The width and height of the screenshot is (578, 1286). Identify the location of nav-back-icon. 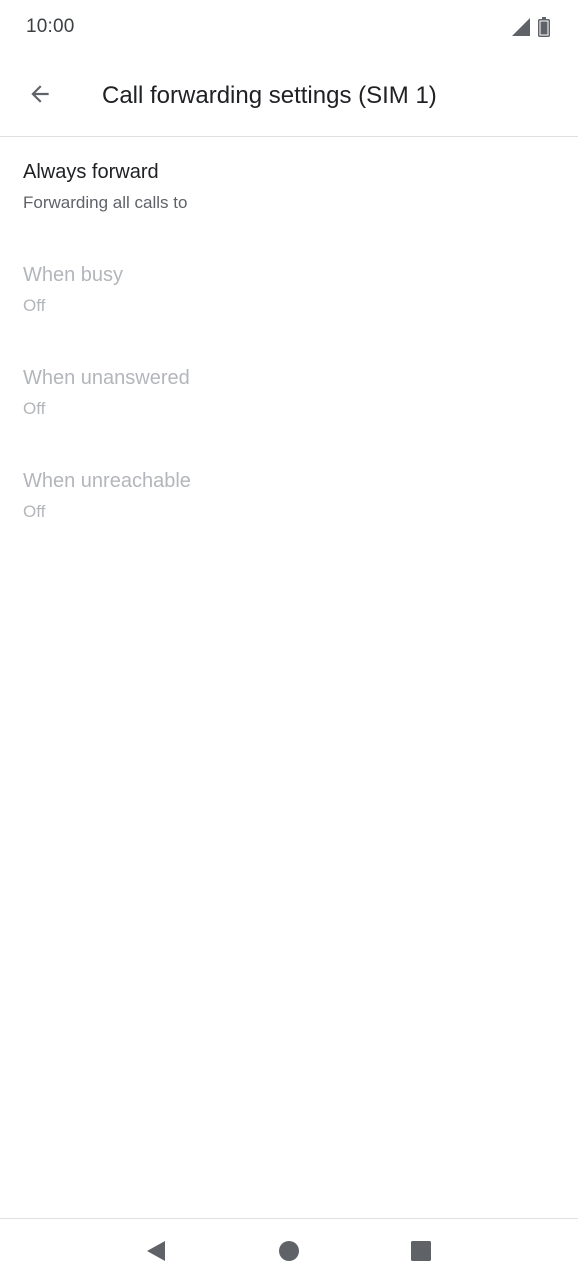
(156, 1253).